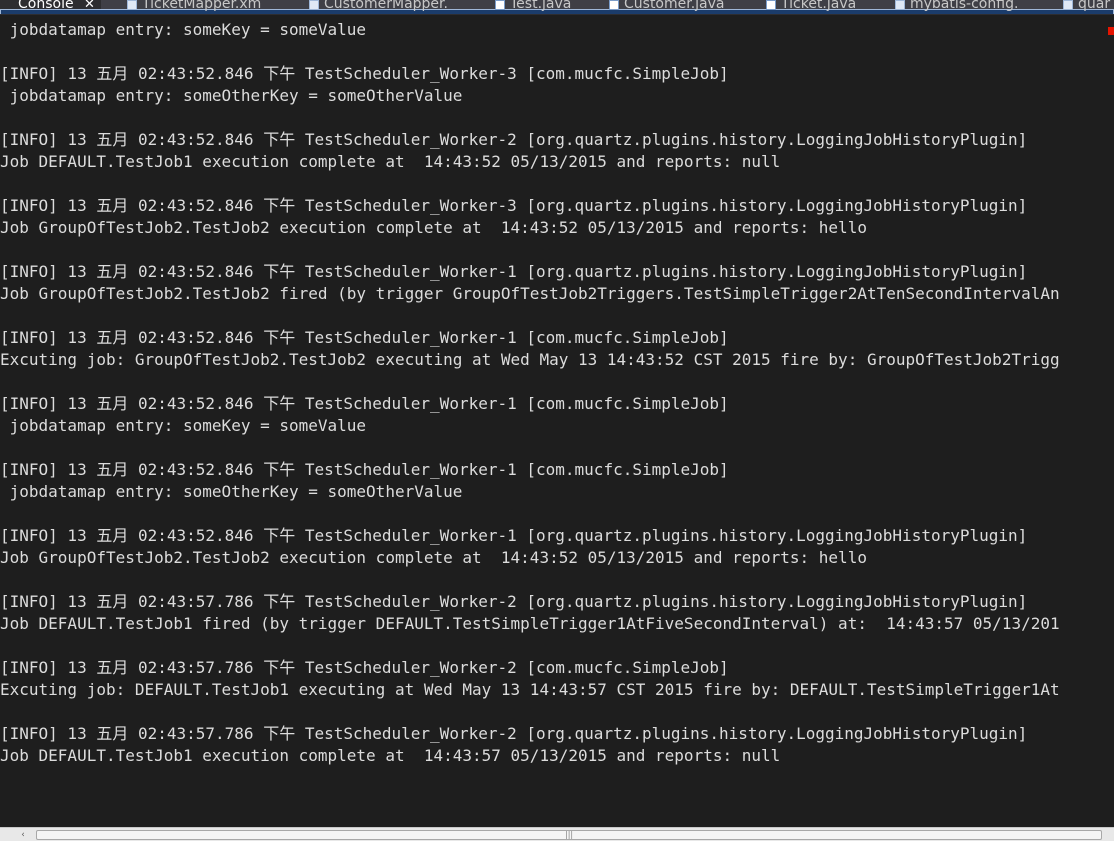  Describe the element at coordinates (1107, 421) in the screenshot. I see `vertical-scrollbar` at that location.